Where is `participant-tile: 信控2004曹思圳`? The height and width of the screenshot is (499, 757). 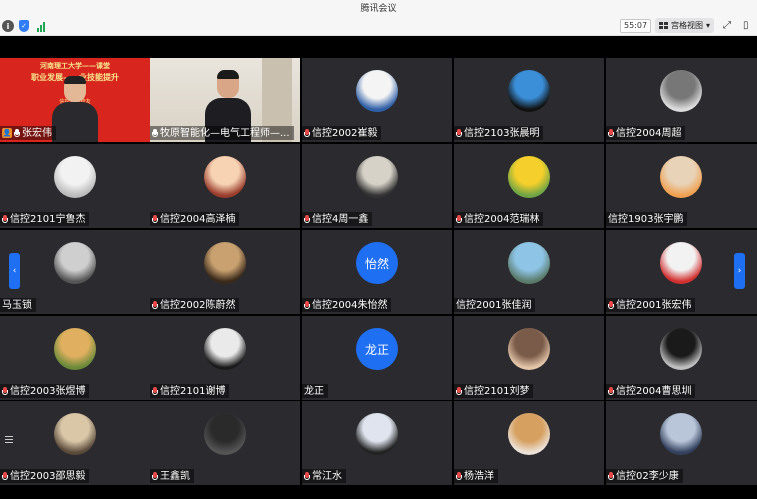
participant-tile: 信控2004曹思圳 is located at coordinates (681, 358).